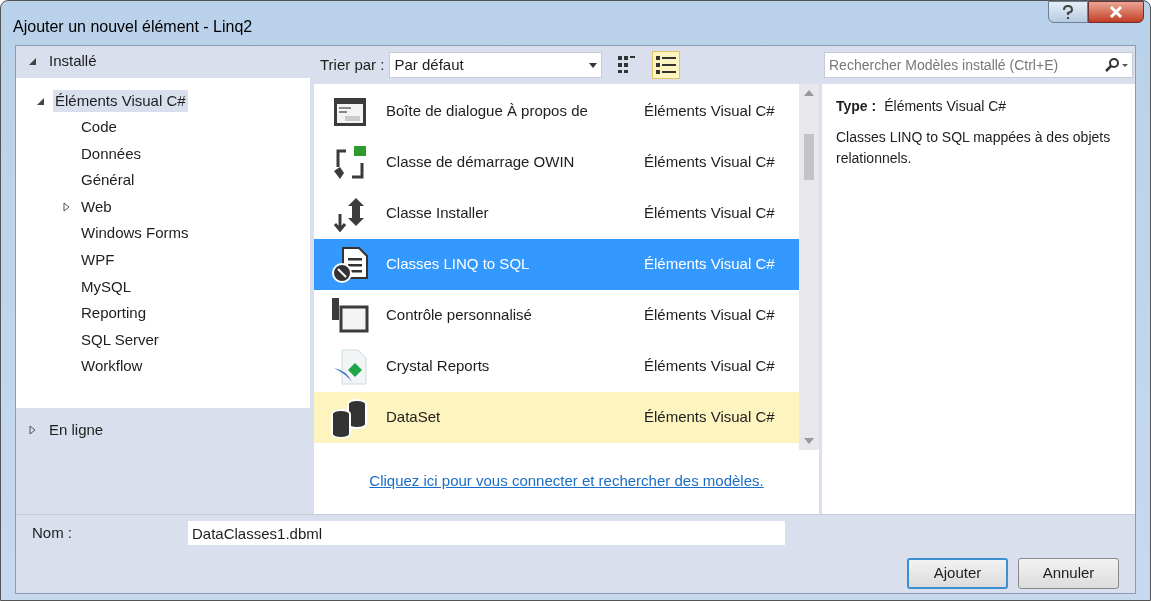 This screenshot has height=601, width=1151. Describe the element at coordinates (1068, 573) in the screenshot. I see `dialog-button: Annuler` at that location.